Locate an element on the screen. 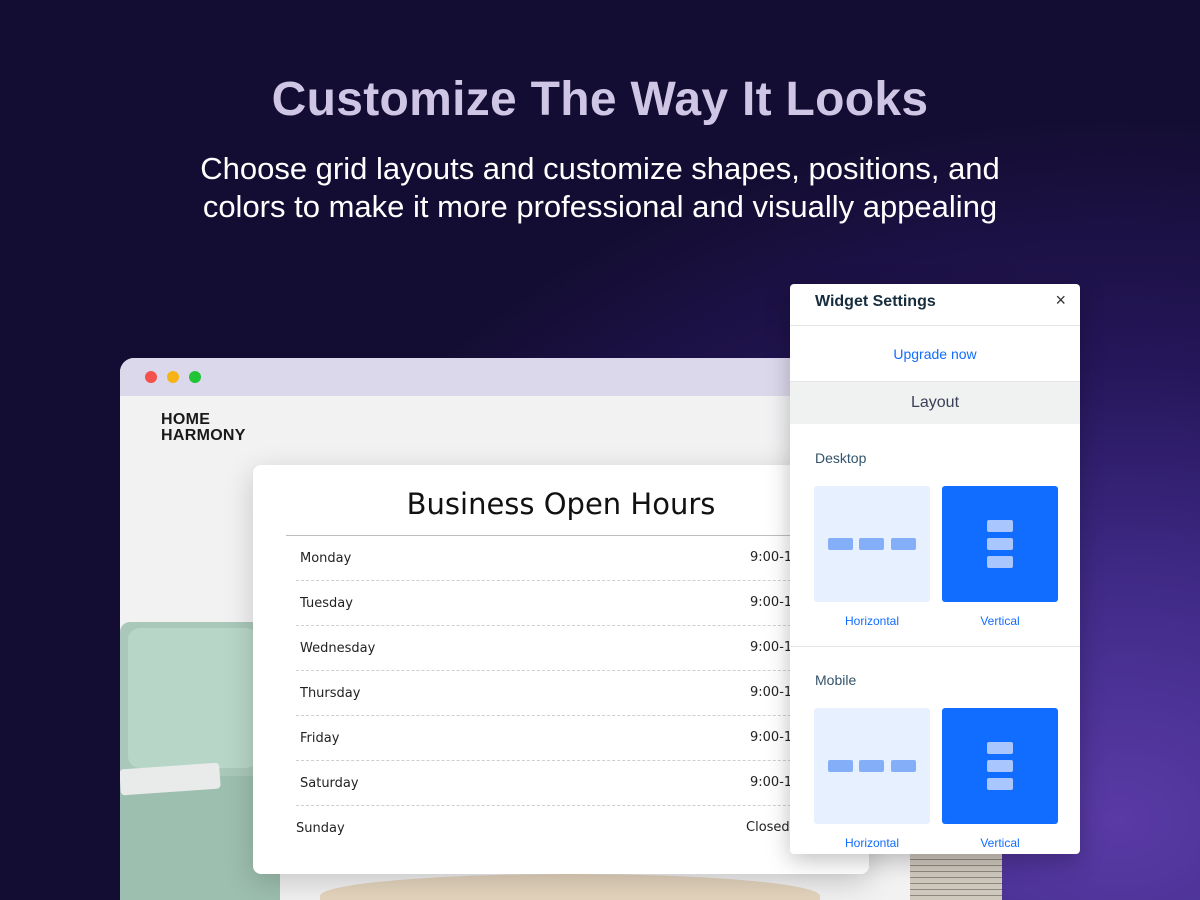 The height and width of the screenshot is (900, 1200). sofa-cushion-image is located at coordinates (193, 698).